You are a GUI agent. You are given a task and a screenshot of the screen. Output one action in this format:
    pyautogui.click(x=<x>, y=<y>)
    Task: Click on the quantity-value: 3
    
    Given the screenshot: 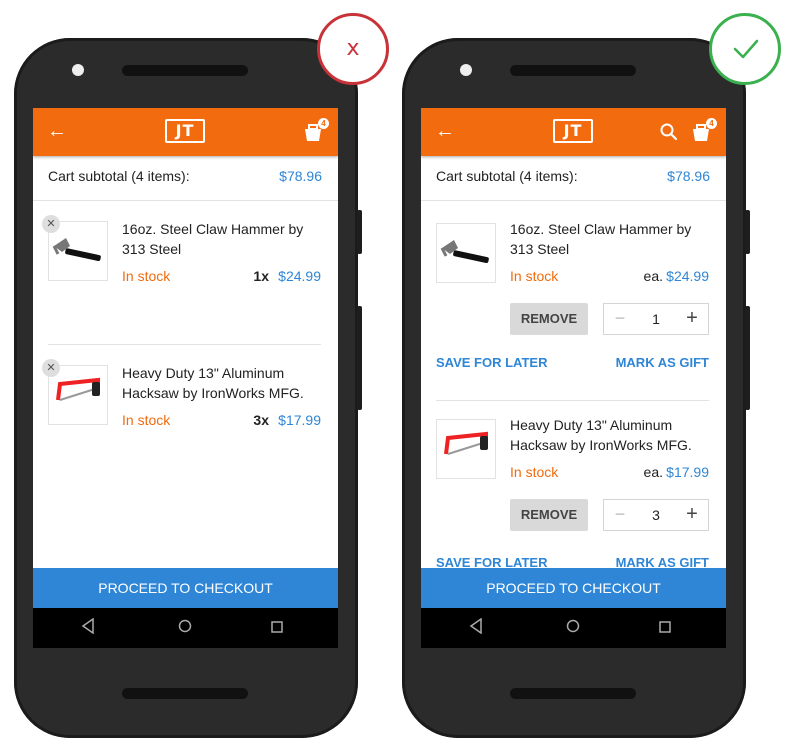 What is the action you would take?
    pyautogui.click(x=656, y=515)
    